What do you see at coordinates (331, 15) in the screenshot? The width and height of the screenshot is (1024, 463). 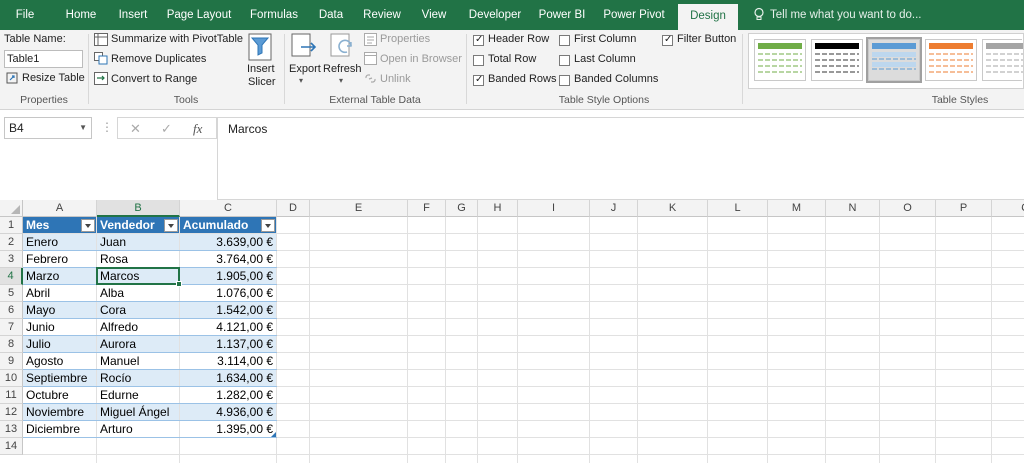 I see `tab-data: Data` at bounding box center [331, 15].